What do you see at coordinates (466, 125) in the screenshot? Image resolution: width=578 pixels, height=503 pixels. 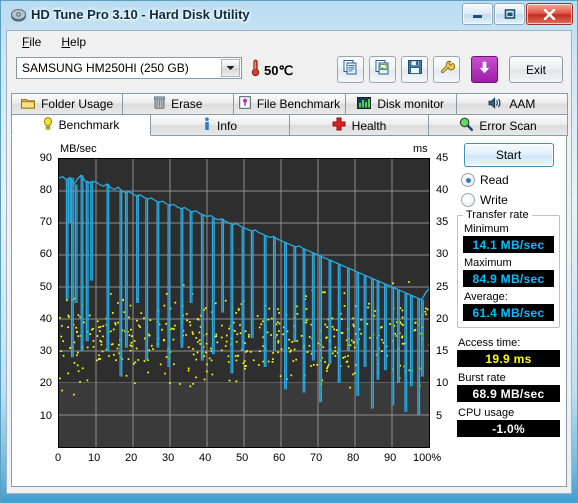 I see `magnifier-icon` at bounding box center [466, 125].